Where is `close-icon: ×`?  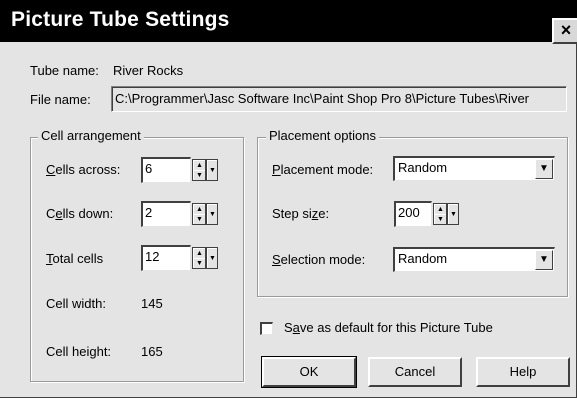
close-icon: × is located at coordinates (566, 30).